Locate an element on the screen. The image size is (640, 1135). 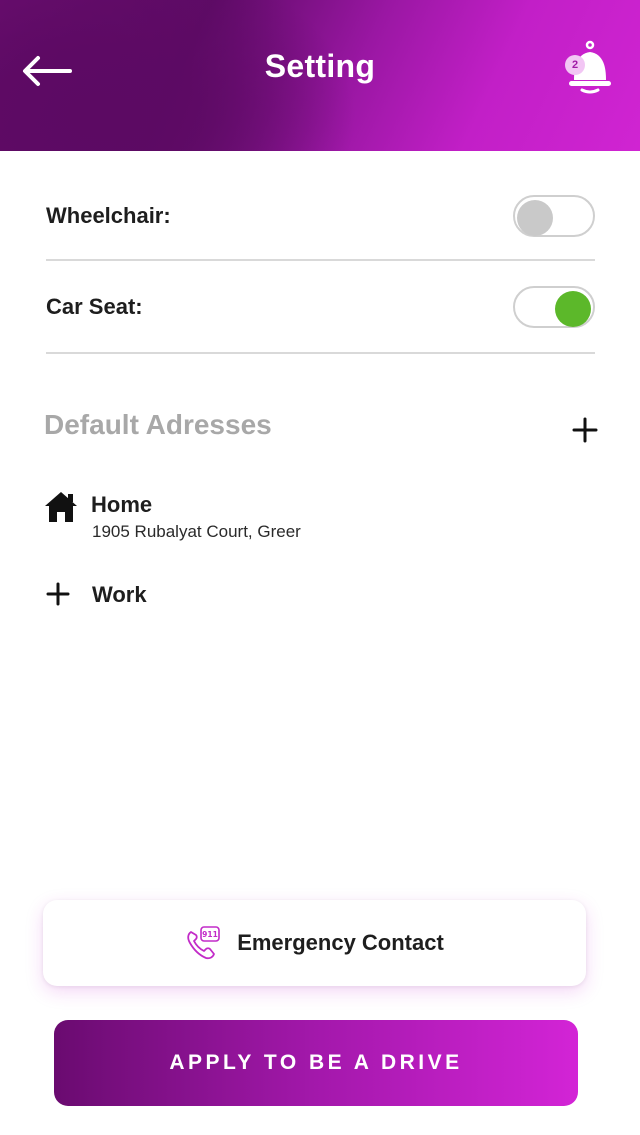
svg-text: 911 is located at coordinates (210, 934).